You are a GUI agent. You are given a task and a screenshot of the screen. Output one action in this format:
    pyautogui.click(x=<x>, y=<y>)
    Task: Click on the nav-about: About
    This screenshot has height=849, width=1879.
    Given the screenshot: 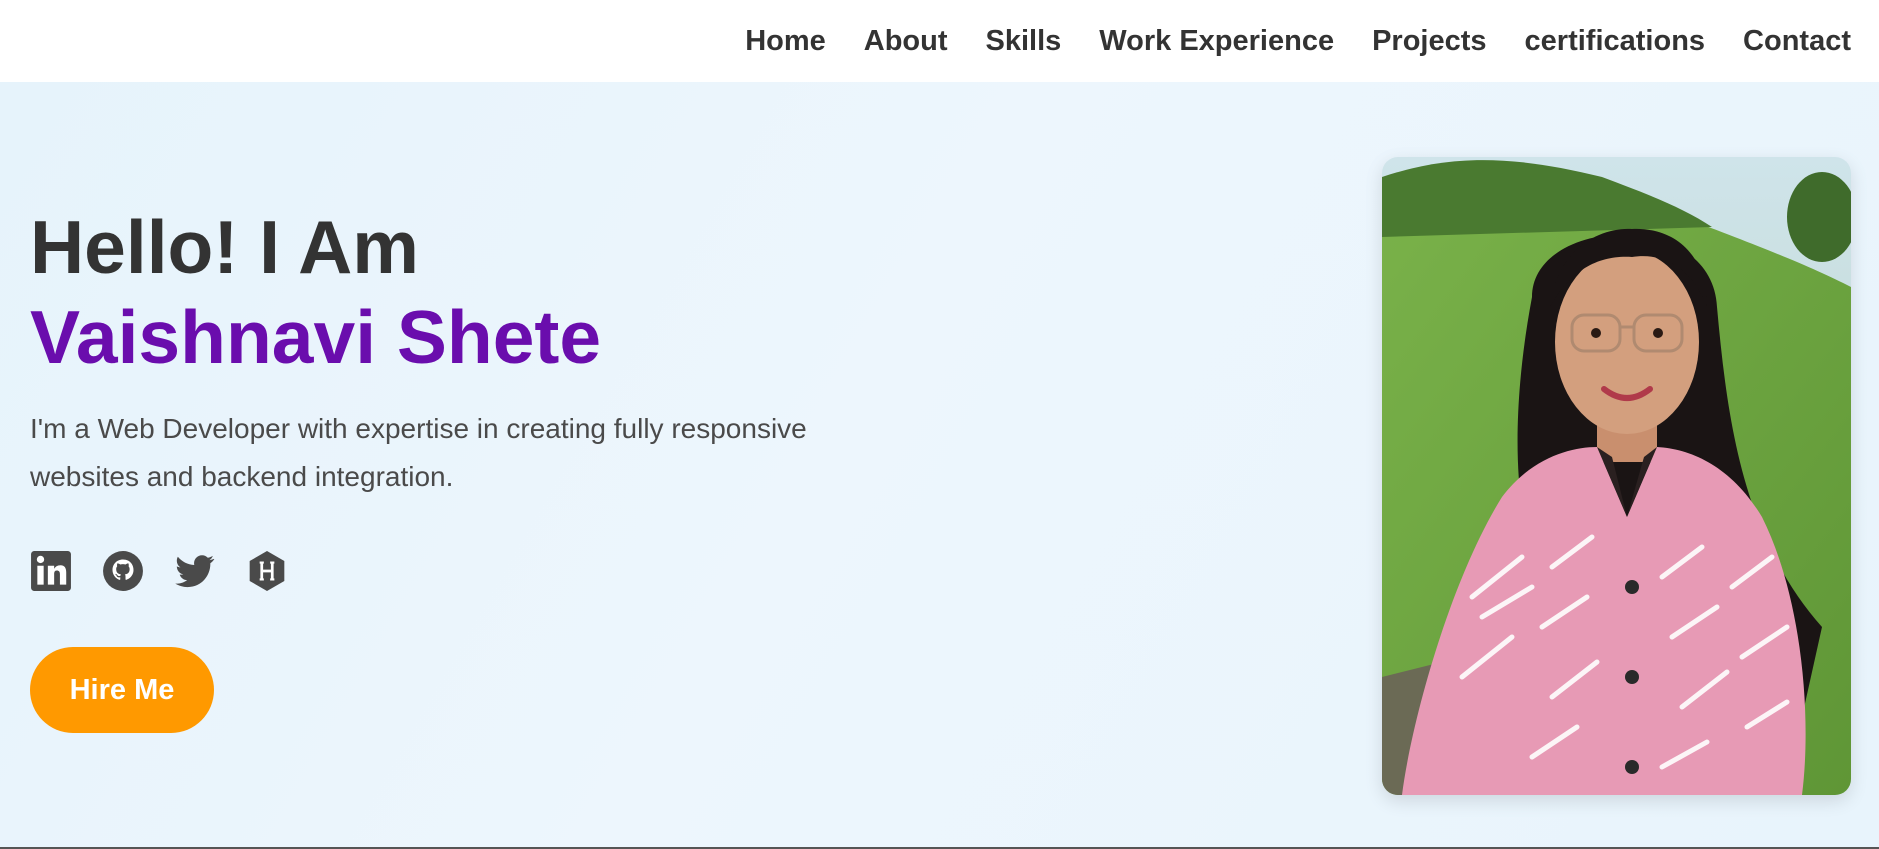 What is the action you would take?
    pyautogui.click(x=906, y=41)
    